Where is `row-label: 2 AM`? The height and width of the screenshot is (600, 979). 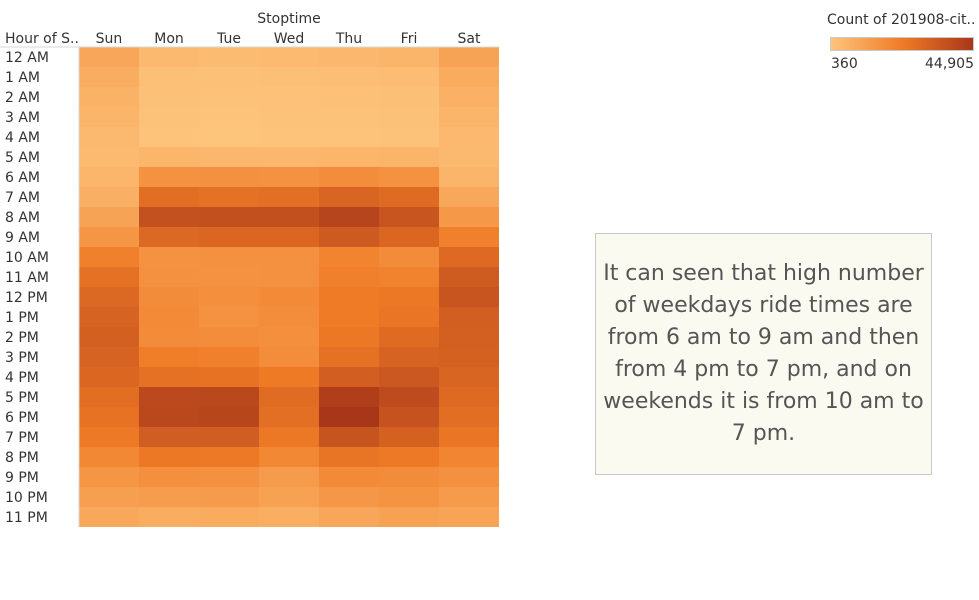 row-label: 2 AM is located at coordinates (22, 98).